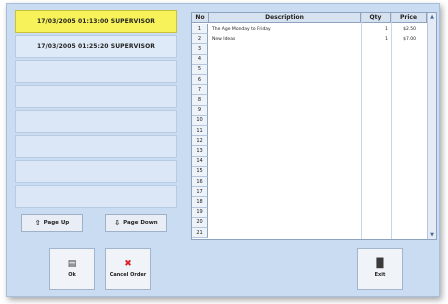 The height and width of the screenshot is (304, 448). Describe the element at coordinates (200, 39) in the screenshot. I see `row-number: 2` at that location.